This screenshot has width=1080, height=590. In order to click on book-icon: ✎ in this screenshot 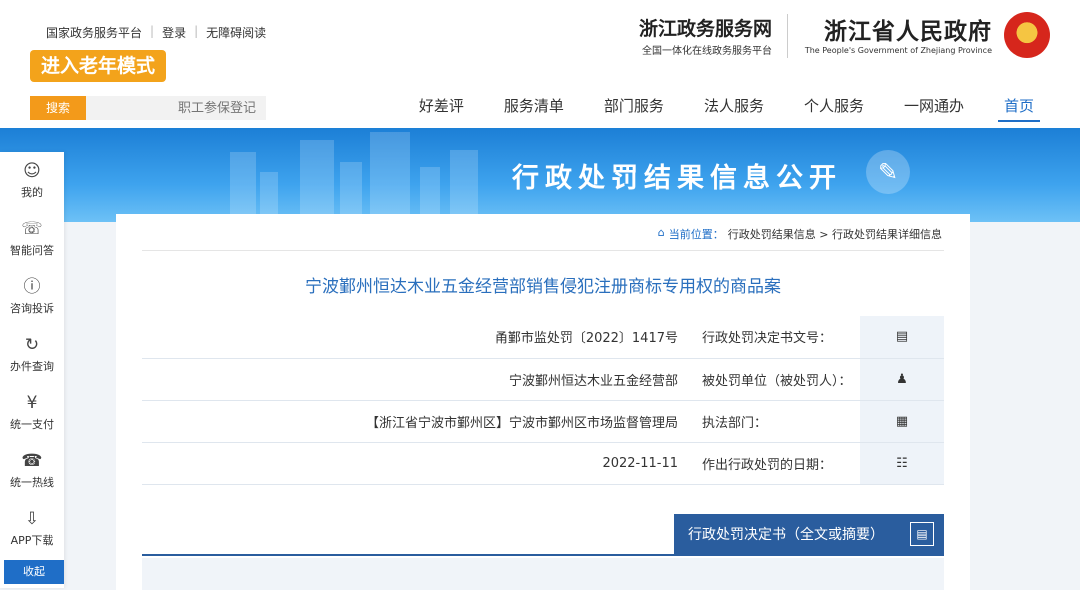, I will do `click(888, 172)`.